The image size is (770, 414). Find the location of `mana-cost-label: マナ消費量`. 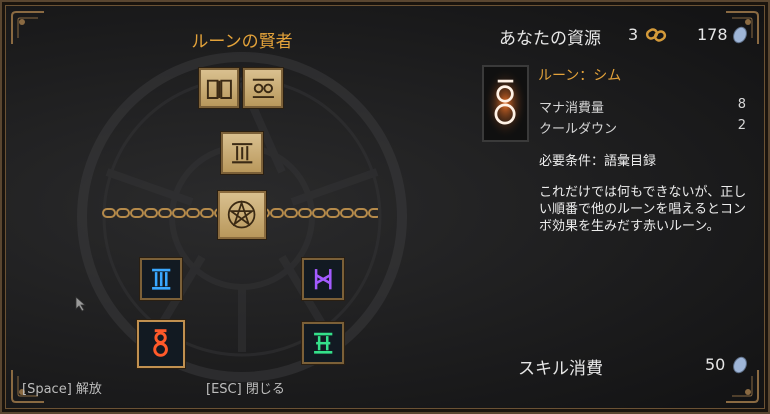

mana-cost-label: マナ消費量 is located at coordinates (572, 108).